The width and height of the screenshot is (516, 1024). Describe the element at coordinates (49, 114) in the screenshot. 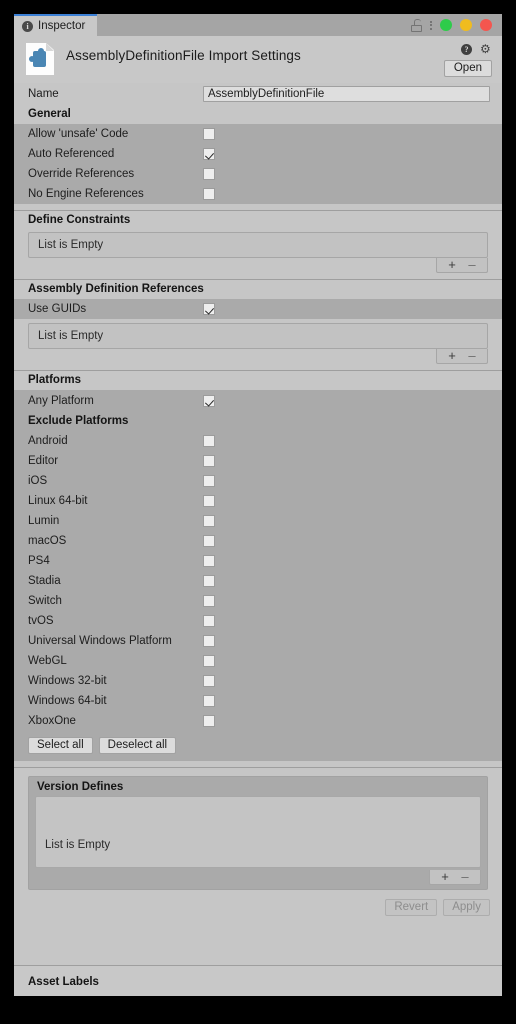

I see `general-title: General` at that location.